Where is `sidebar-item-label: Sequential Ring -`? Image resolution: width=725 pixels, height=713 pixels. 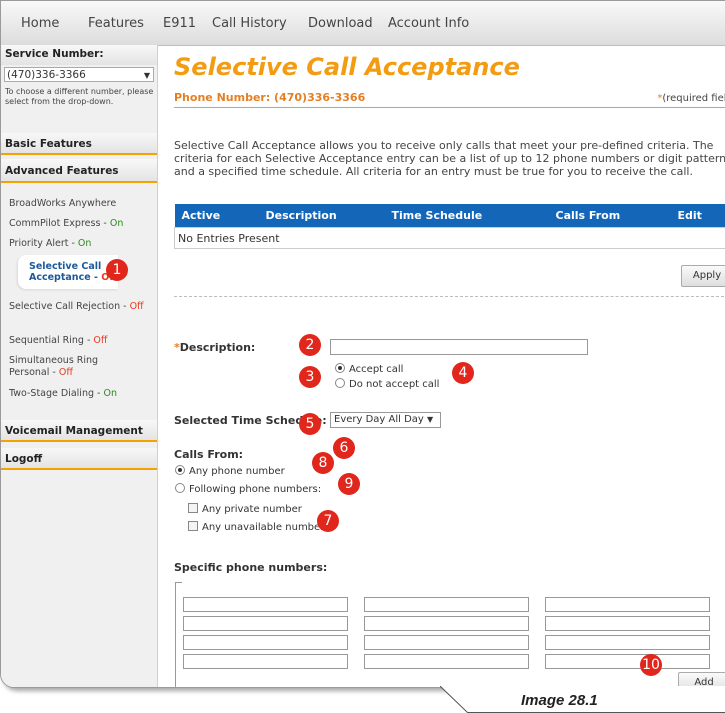 sidebar-item-label: Sequential Ring - is located at coordinates (51, 340).